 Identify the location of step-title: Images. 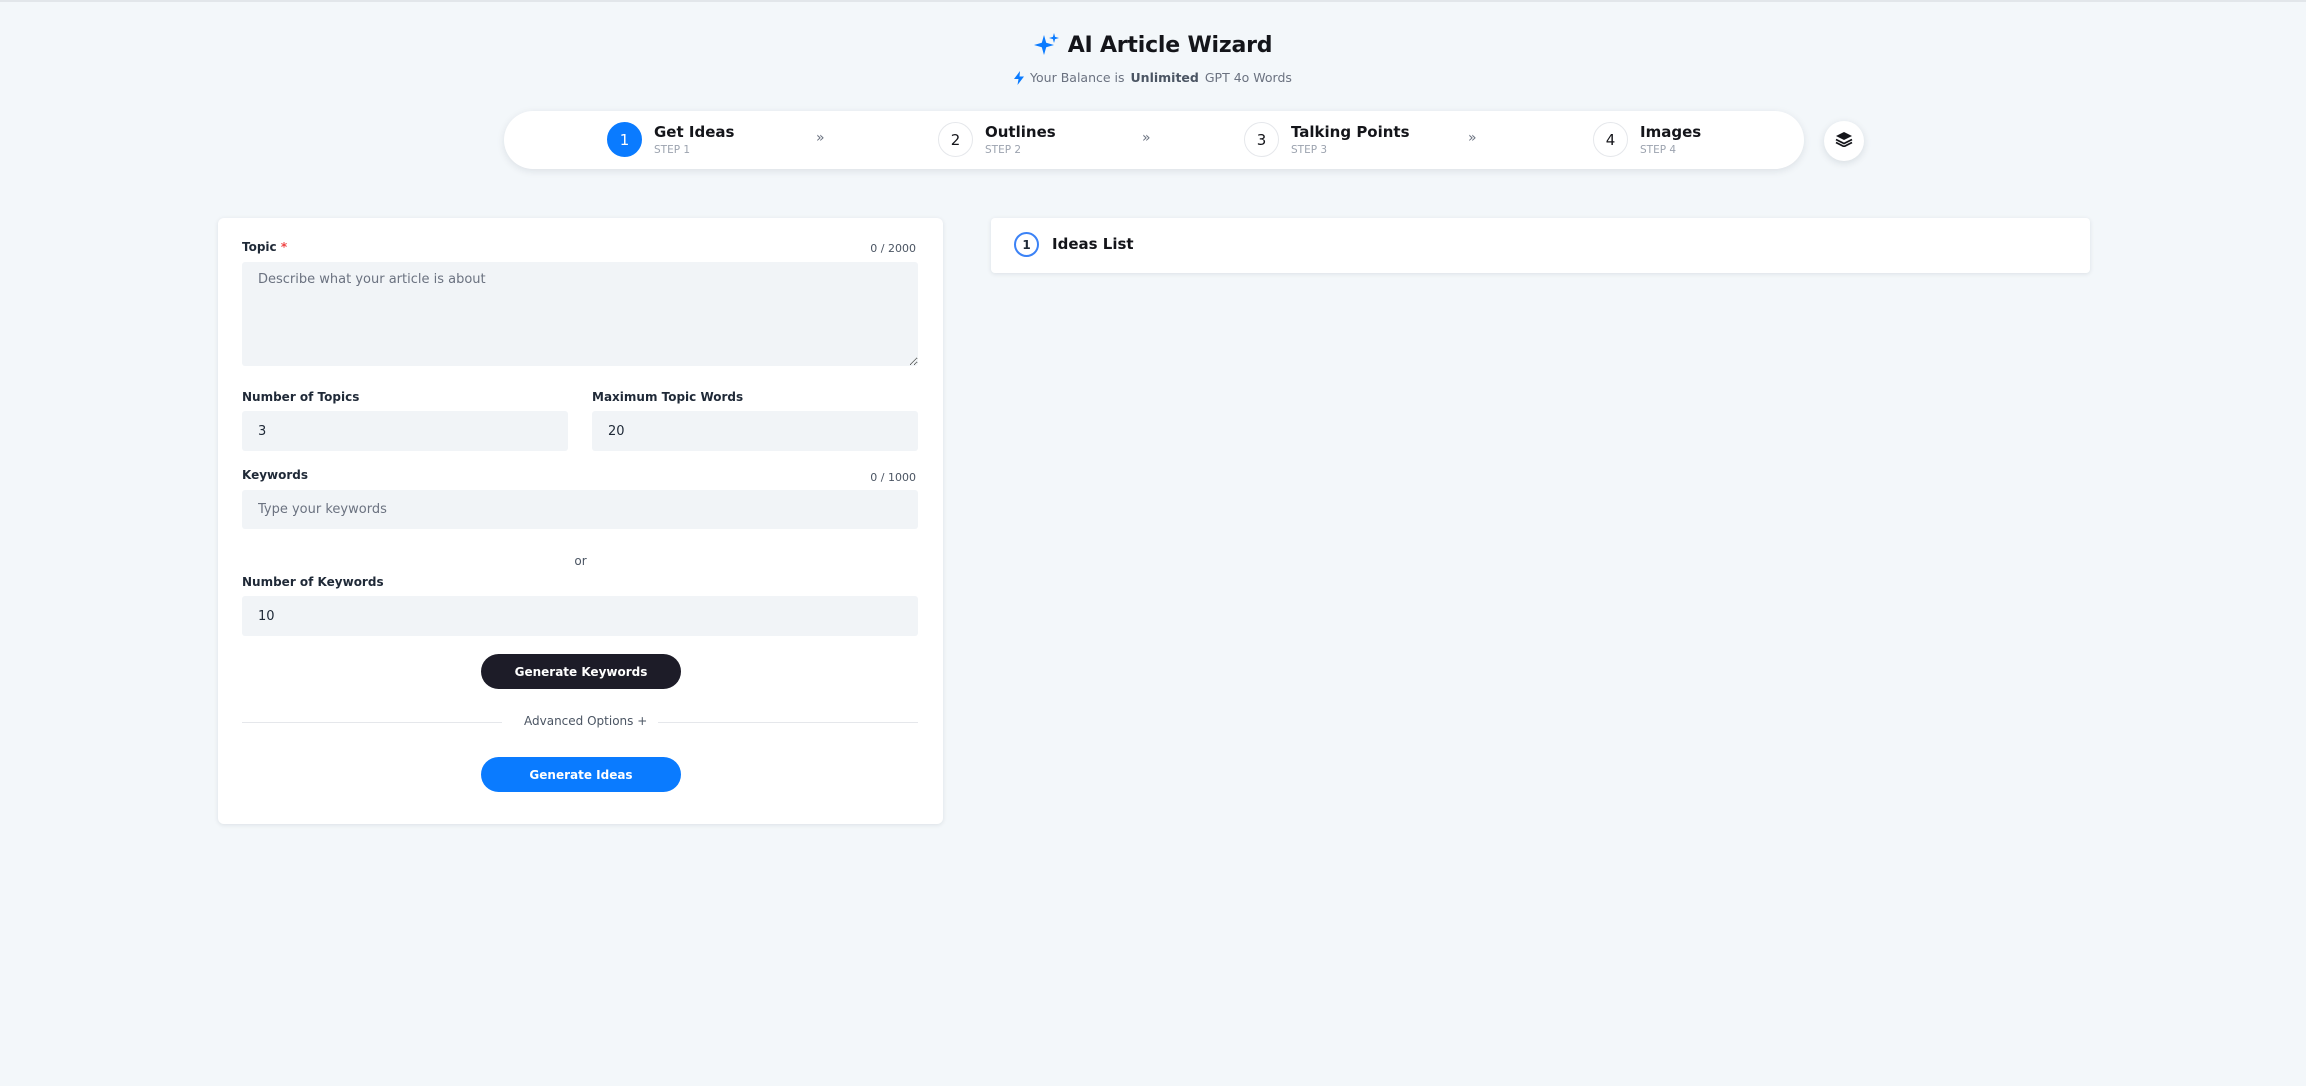
(1671, 131).